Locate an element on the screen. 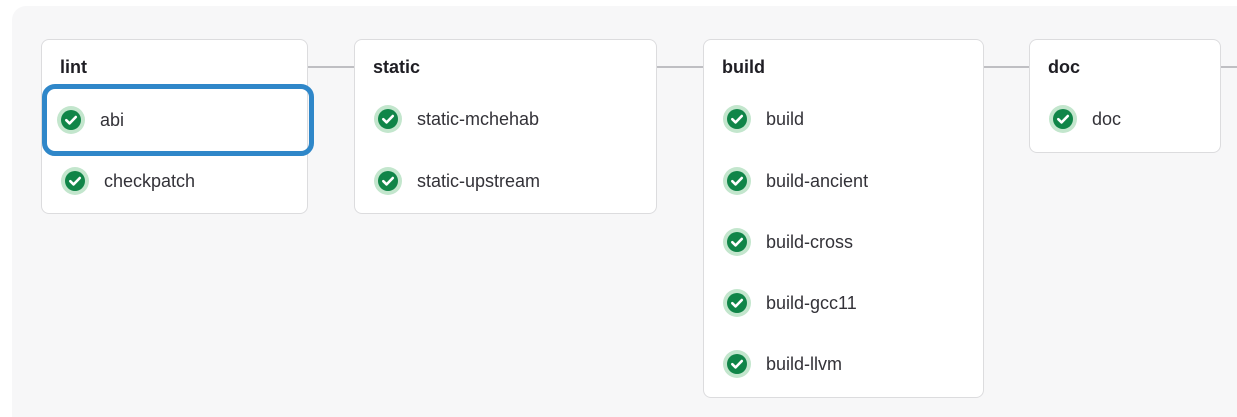  job-build-llvm: build-llvm is located at coordinates (844, 364).